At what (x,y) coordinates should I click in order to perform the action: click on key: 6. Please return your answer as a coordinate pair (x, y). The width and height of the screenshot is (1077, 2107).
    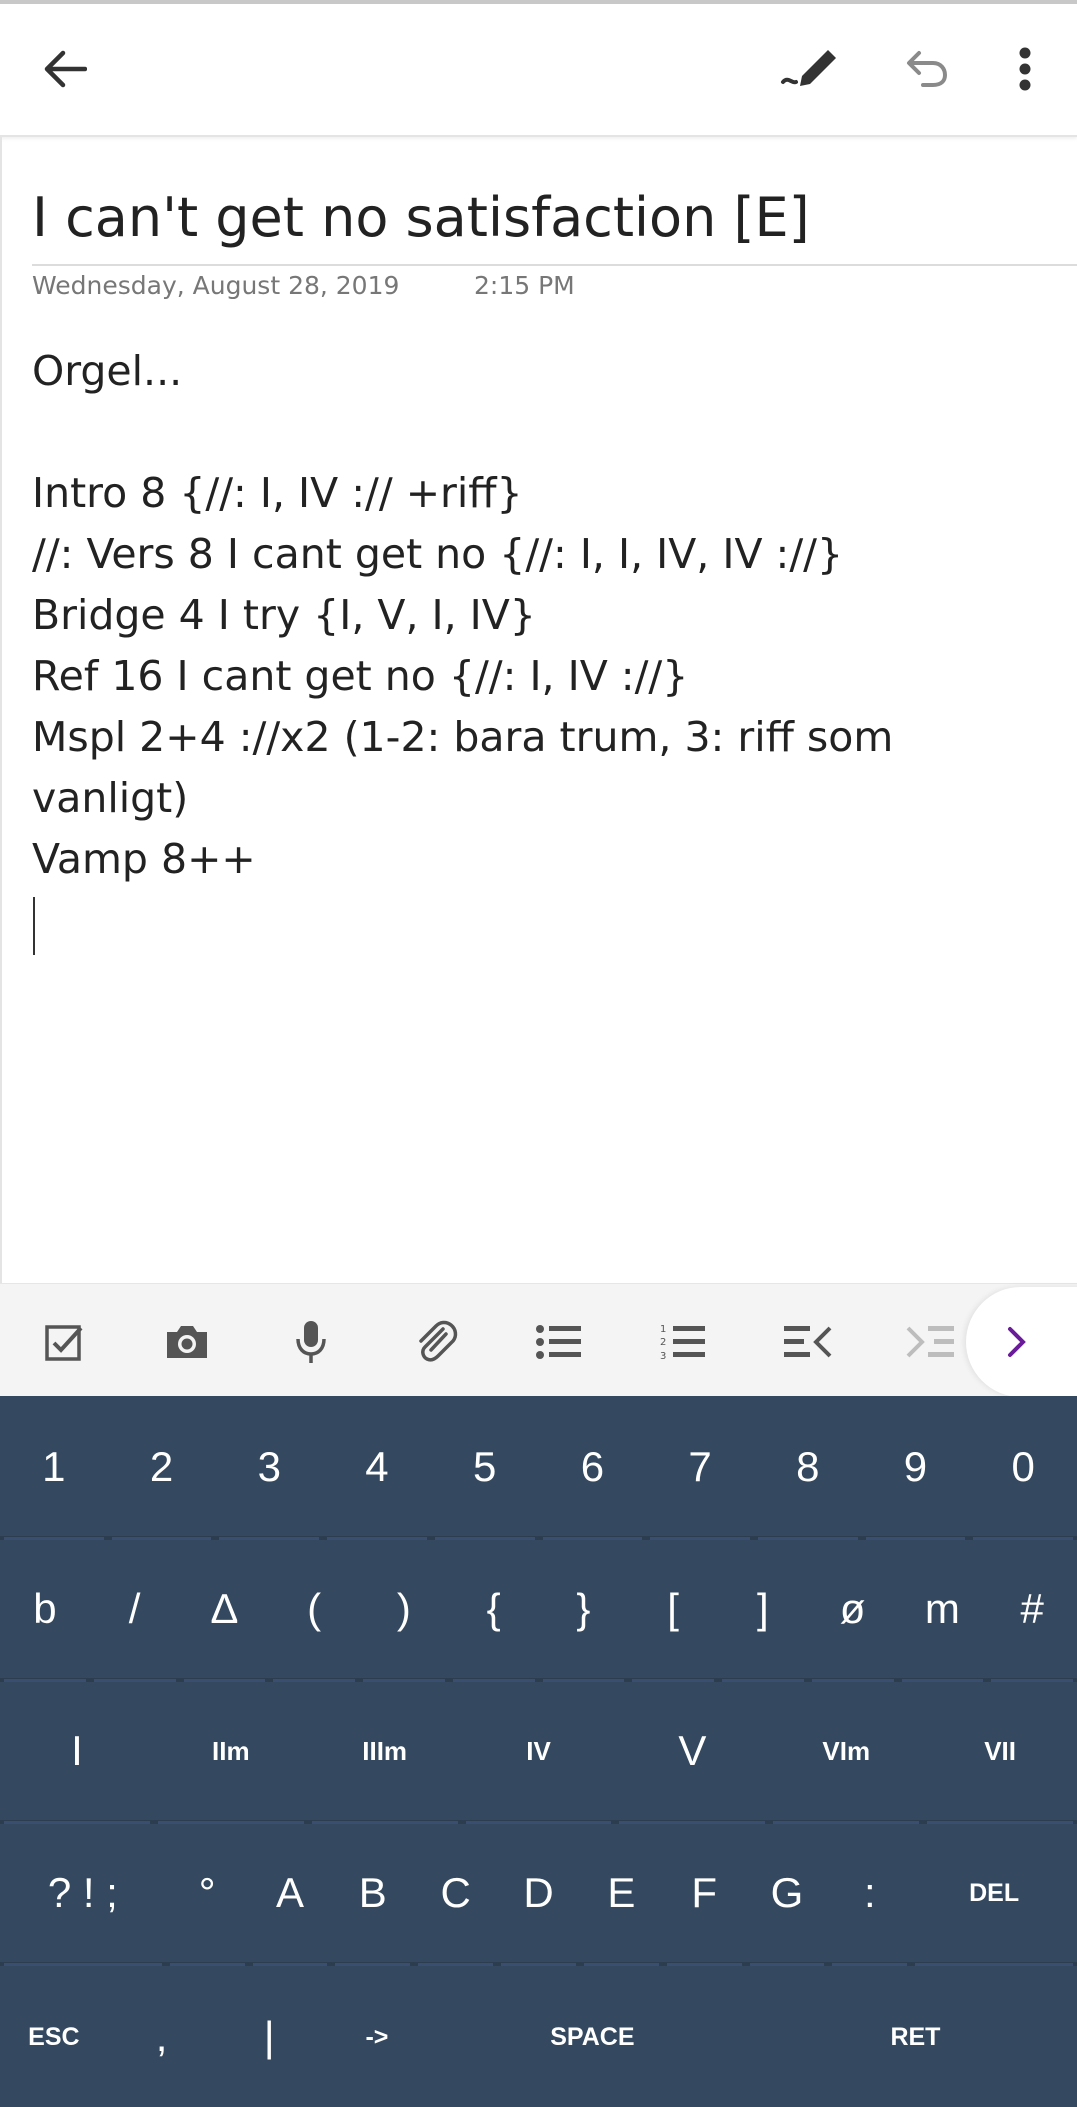
    Looking at the image, I should click on (593, 1469).